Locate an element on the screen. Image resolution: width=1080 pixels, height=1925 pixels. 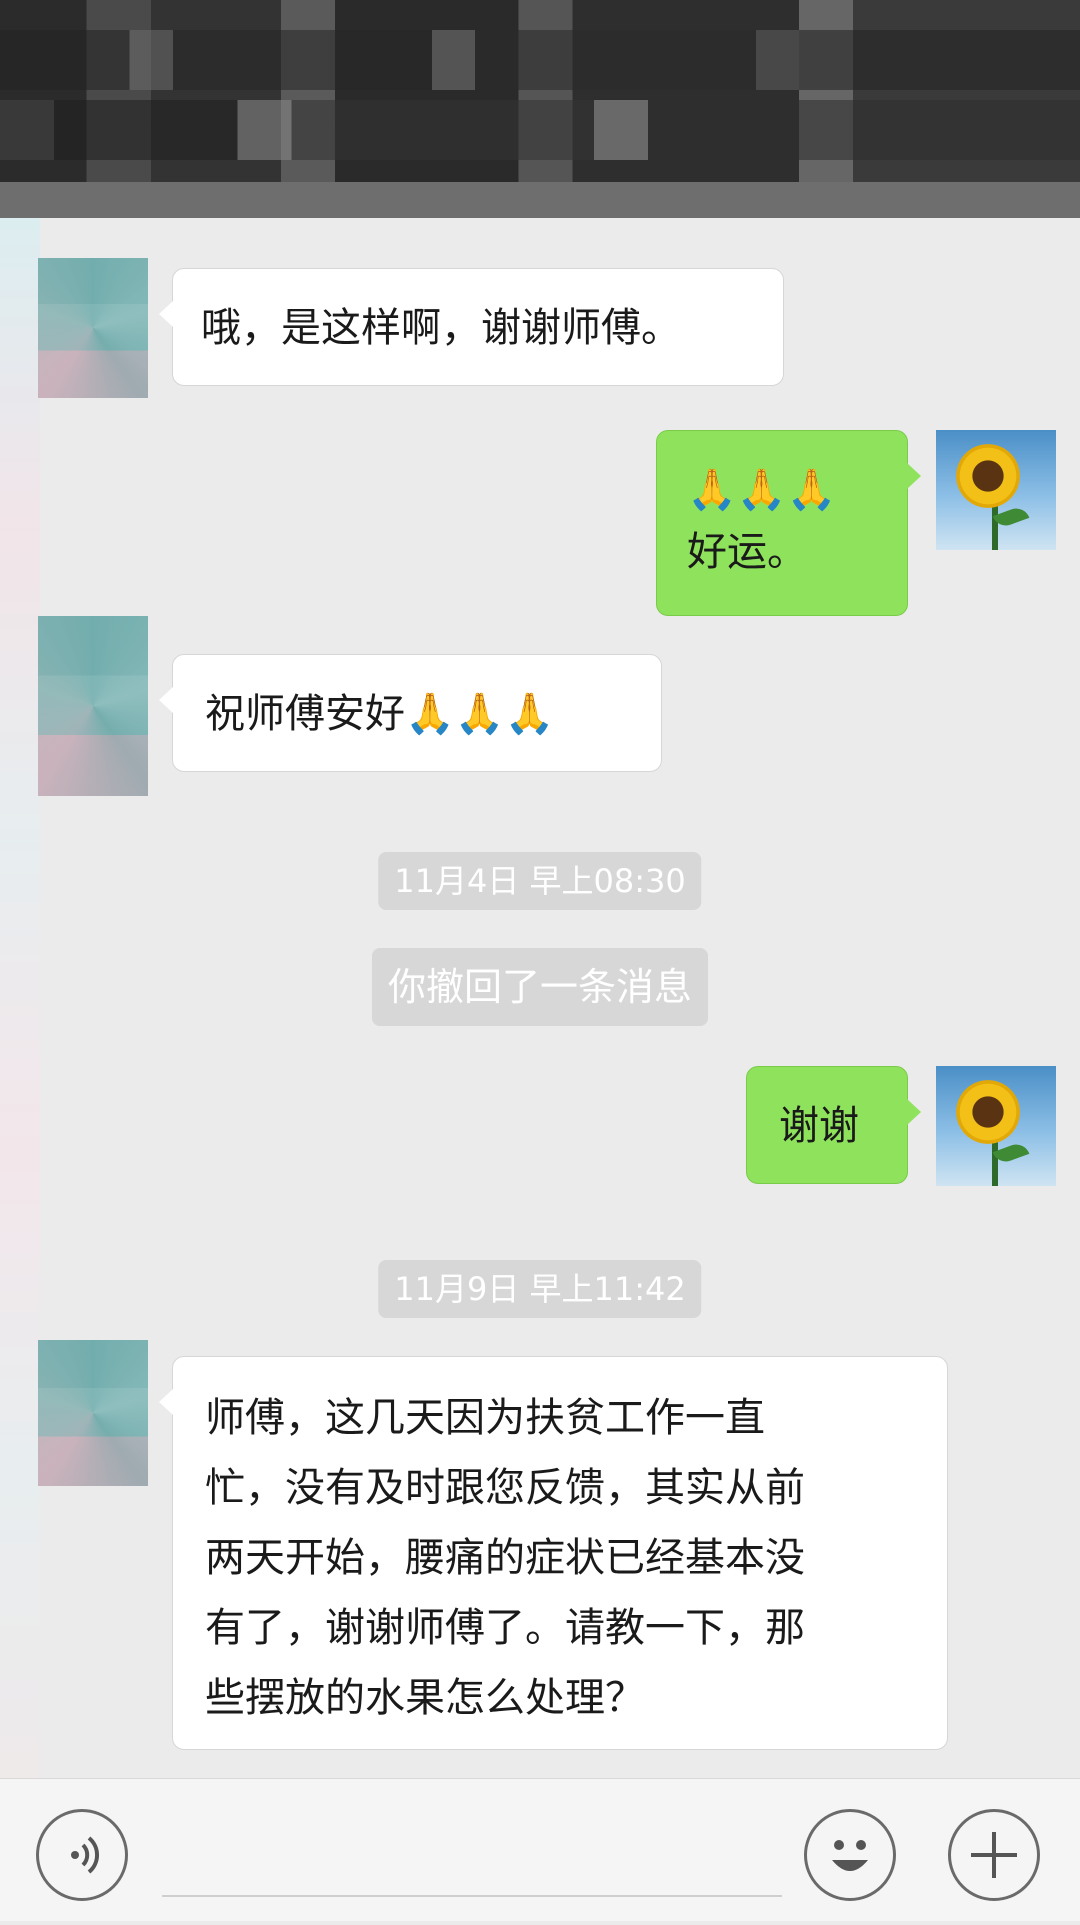
more-button is located at coordinates (994, 1855).